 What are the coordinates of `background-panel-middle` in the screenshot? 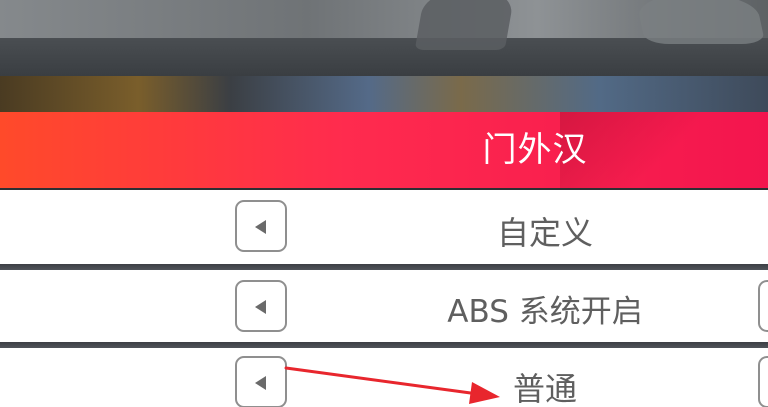 It's located at (384, 57).